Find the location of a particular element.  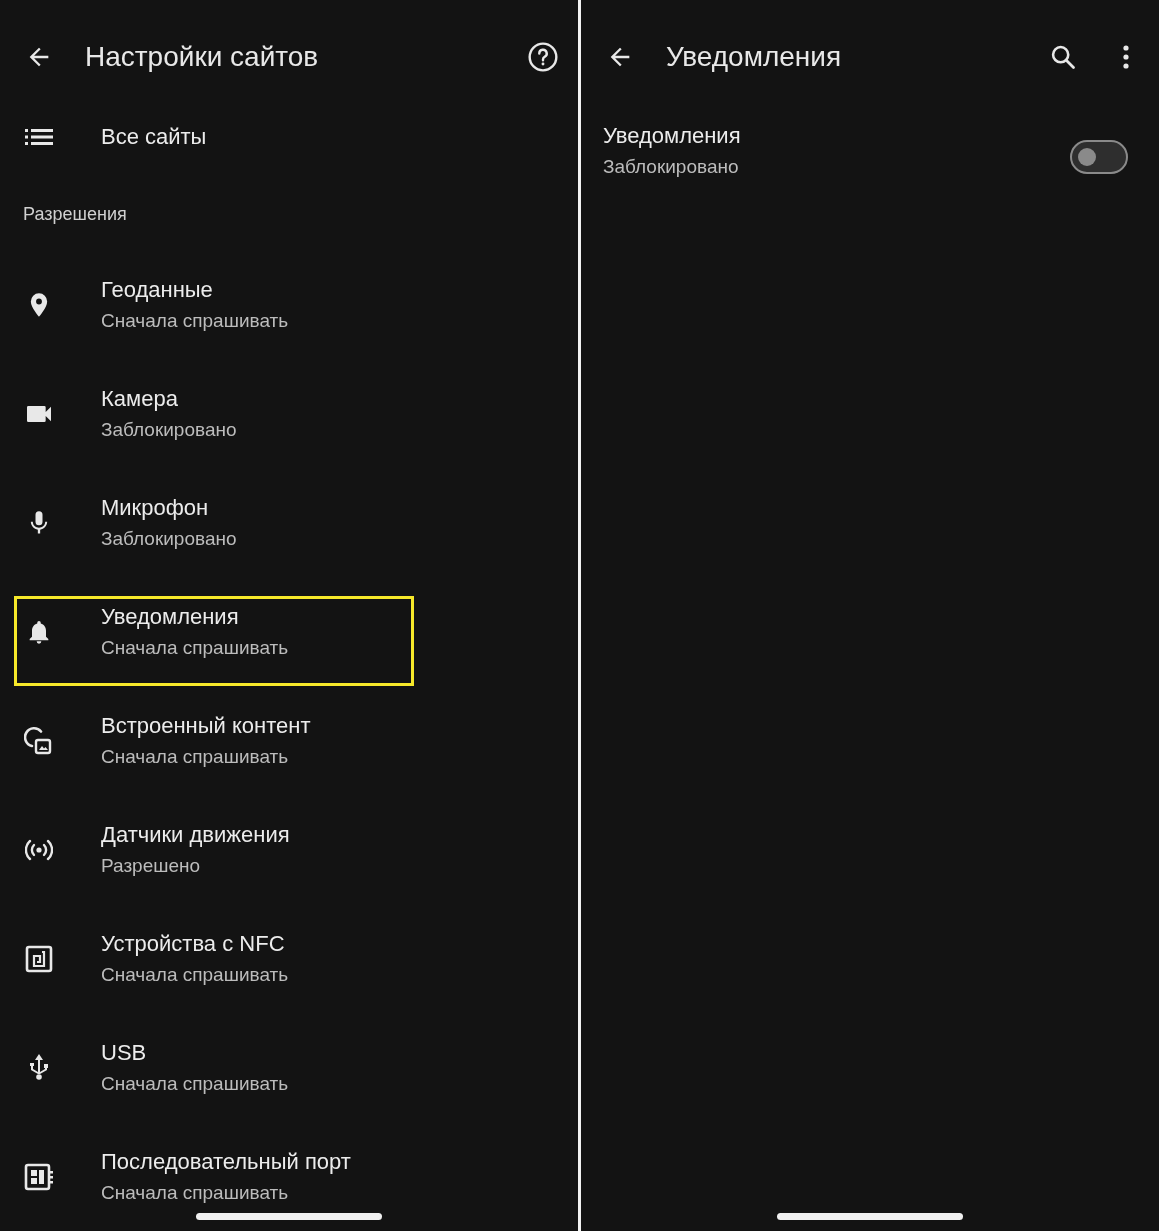

permission-status: Разрешено is located at coordinates (151, 866).